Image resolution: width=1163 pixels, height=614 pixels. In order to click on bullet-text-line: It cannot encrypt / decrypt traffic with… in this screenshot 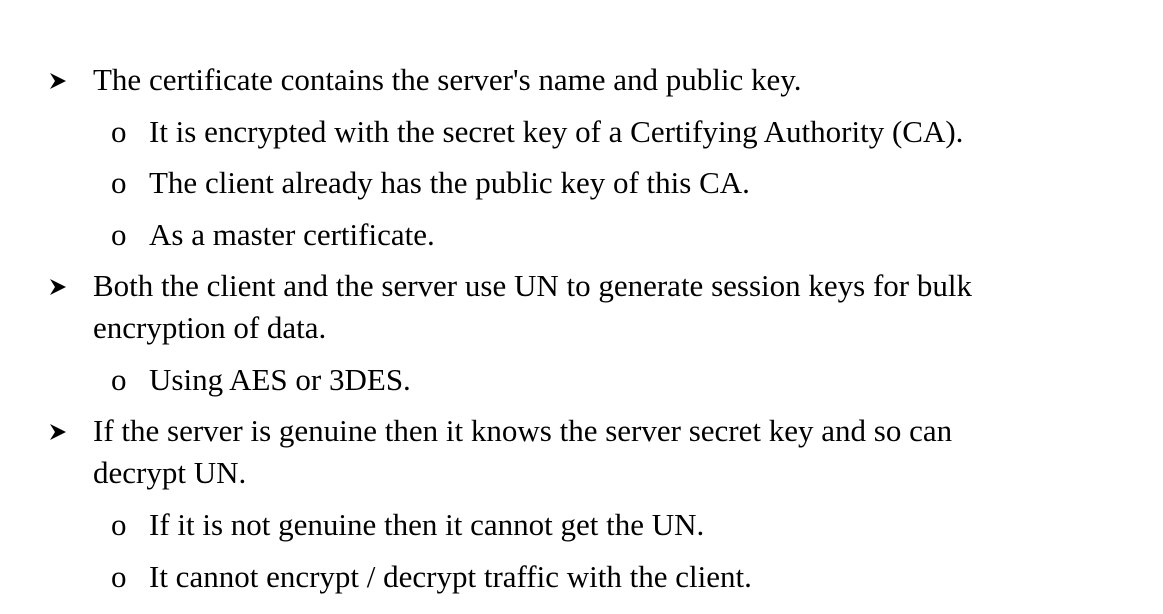, I will do `click(450, 576)`.